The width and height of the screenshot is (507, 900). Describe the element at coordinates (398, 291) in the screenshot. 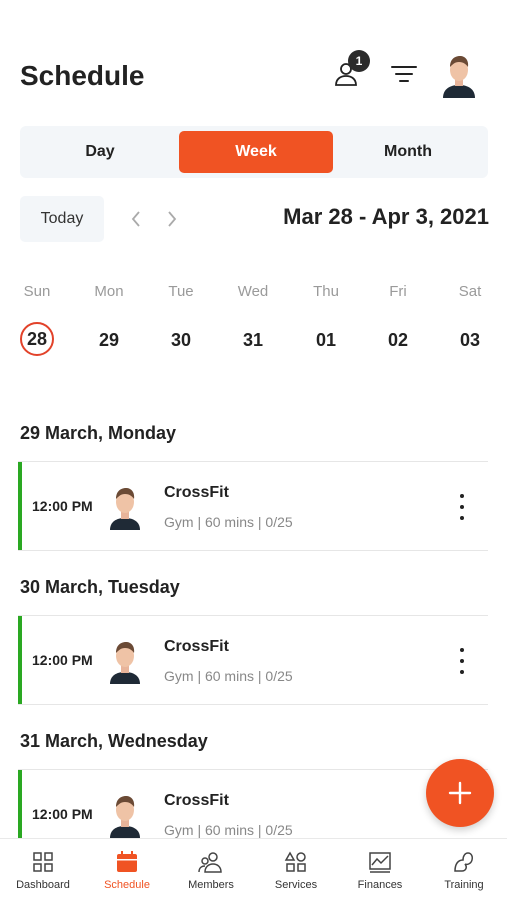

I see `day-name: Fri` at that location.